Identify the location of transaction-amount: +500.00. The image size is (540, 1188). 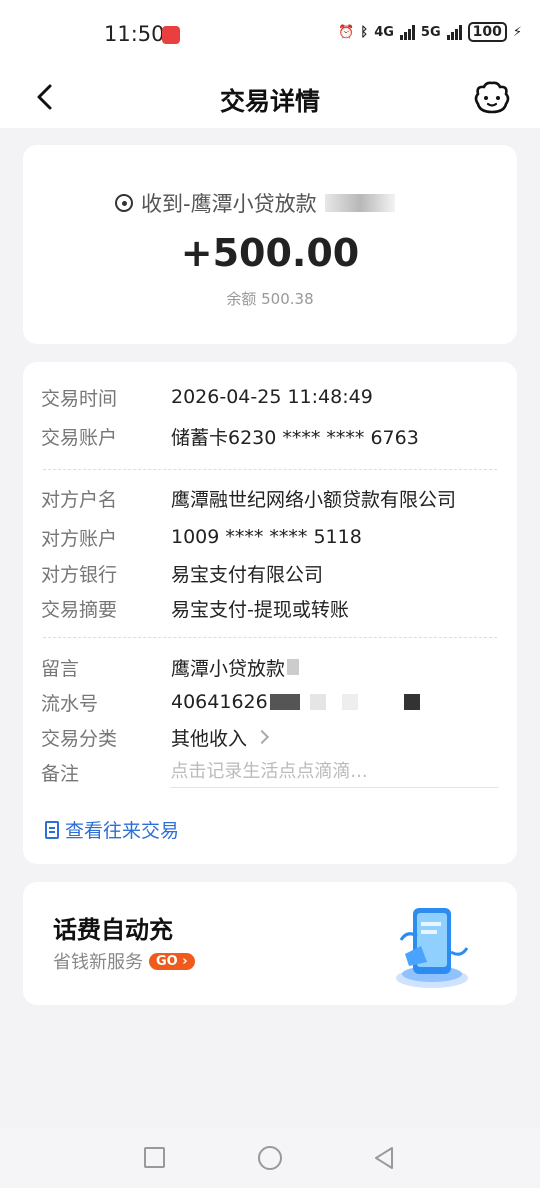
(270, 253).